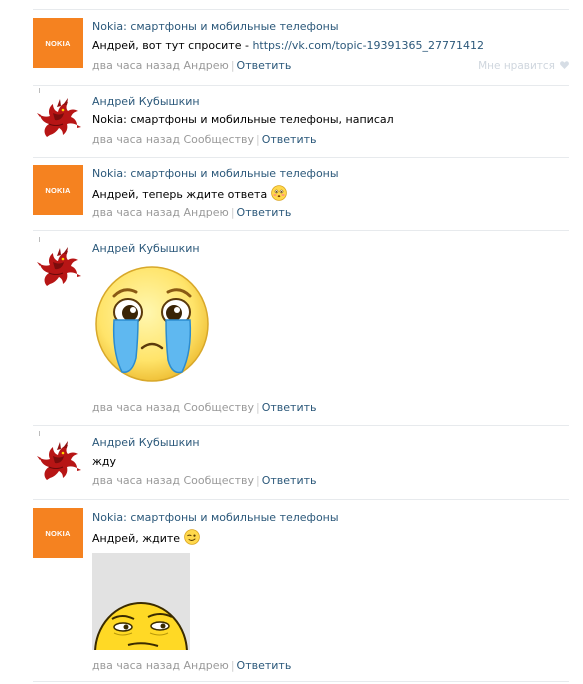 The width and height of the screenshot is (583, 684). What do you see at coordinates (180, 194) in the screenshot?
I see `comment-text-body: Андрей, теперь ждите ответа` at bounding box center [180, 194].